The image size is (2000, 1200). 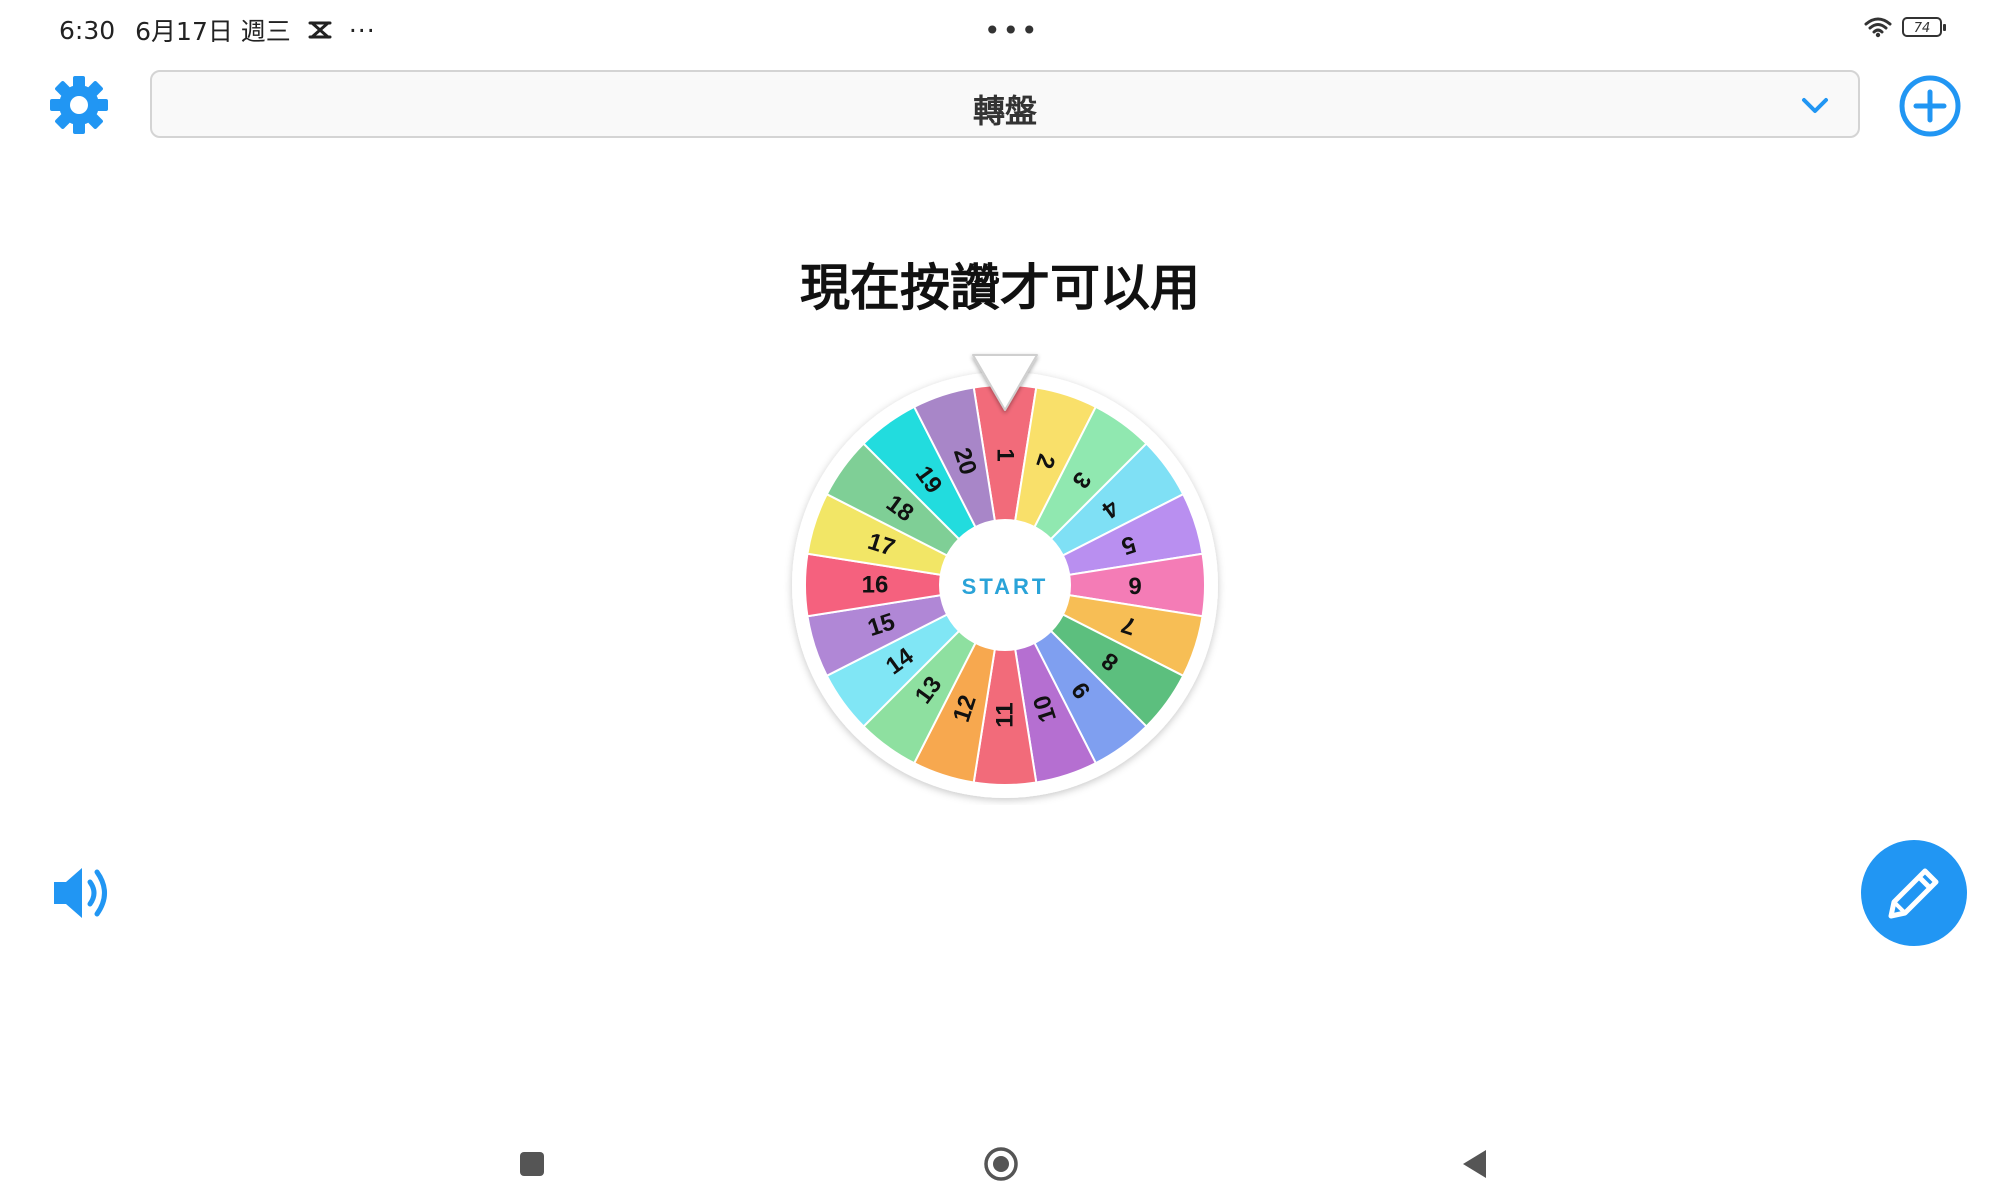 What do you see at coordinates (80, 893) in the screenshot?
I see `speaker-icon` at bounding box center [80, 893].